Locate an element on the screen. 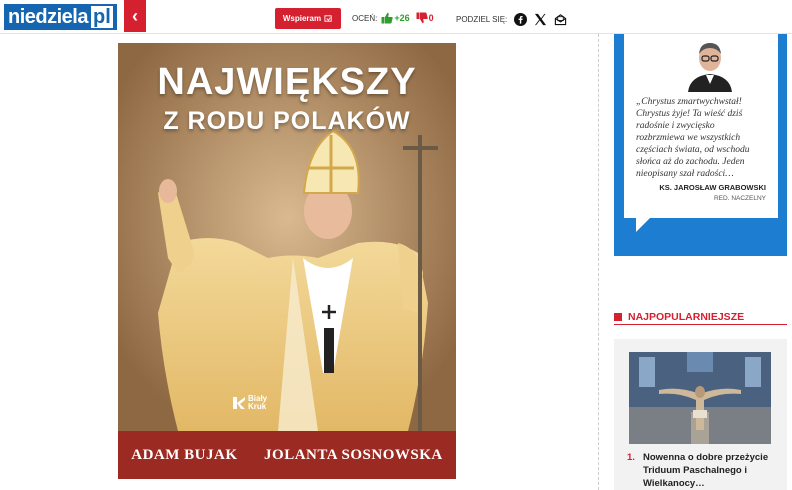 This screenshot has height=490, width=792. editor-role: RED. NACZELNY is located at coordinates (739, 198).